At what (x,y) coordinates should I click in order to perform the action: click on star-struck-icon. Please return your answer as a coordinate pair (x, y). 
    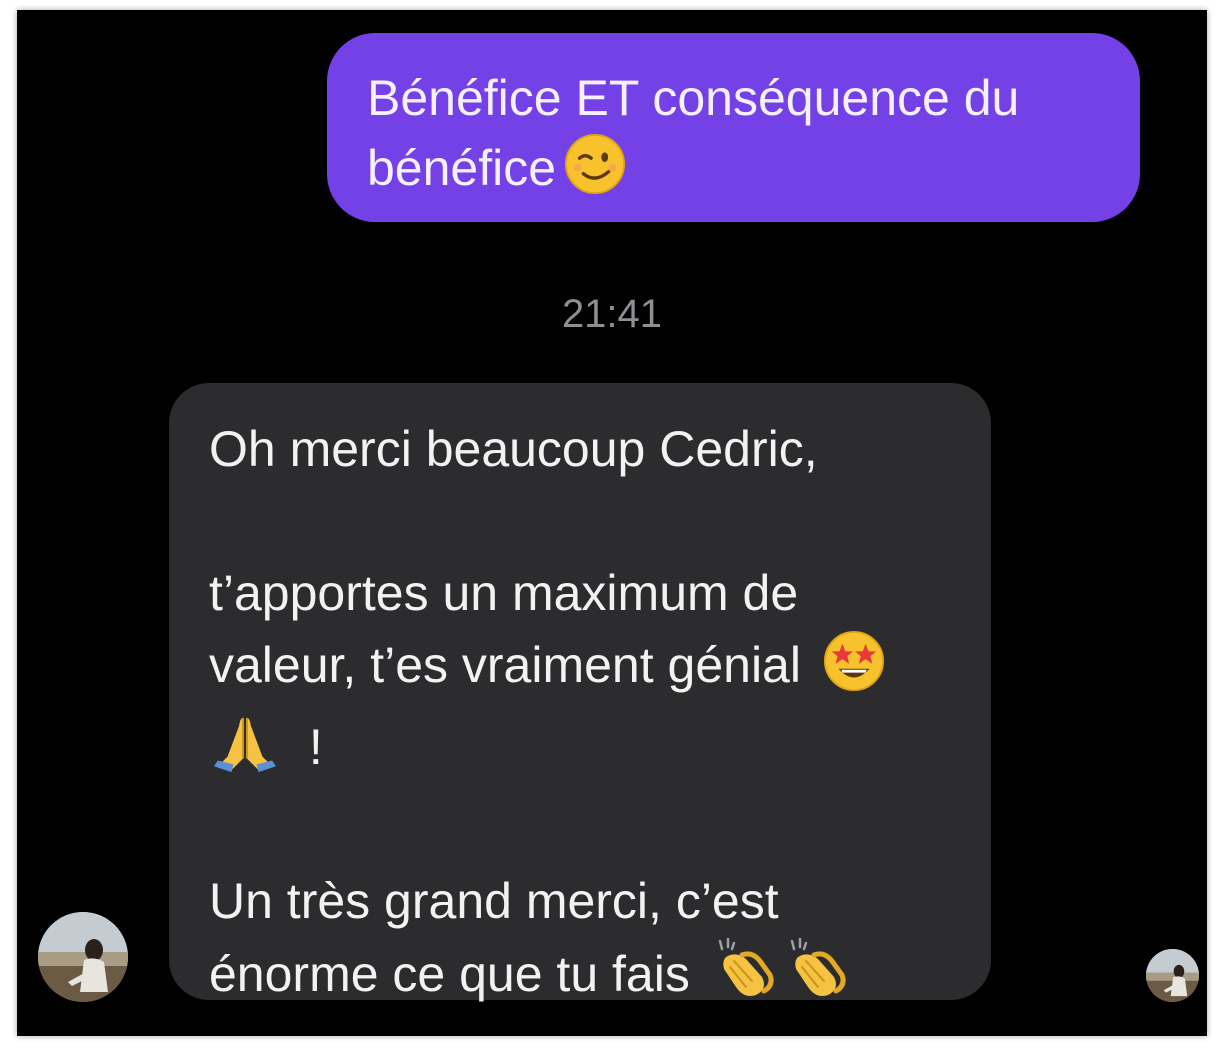
    Looking at the image, I should click on (854, 670).